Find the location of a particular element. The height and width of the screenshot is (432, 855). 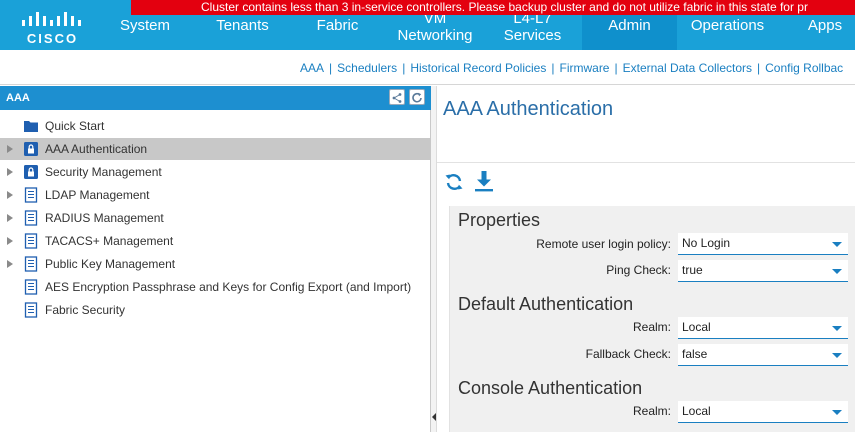

page-title: AAA Authentication is located at coordinates (528, 109).